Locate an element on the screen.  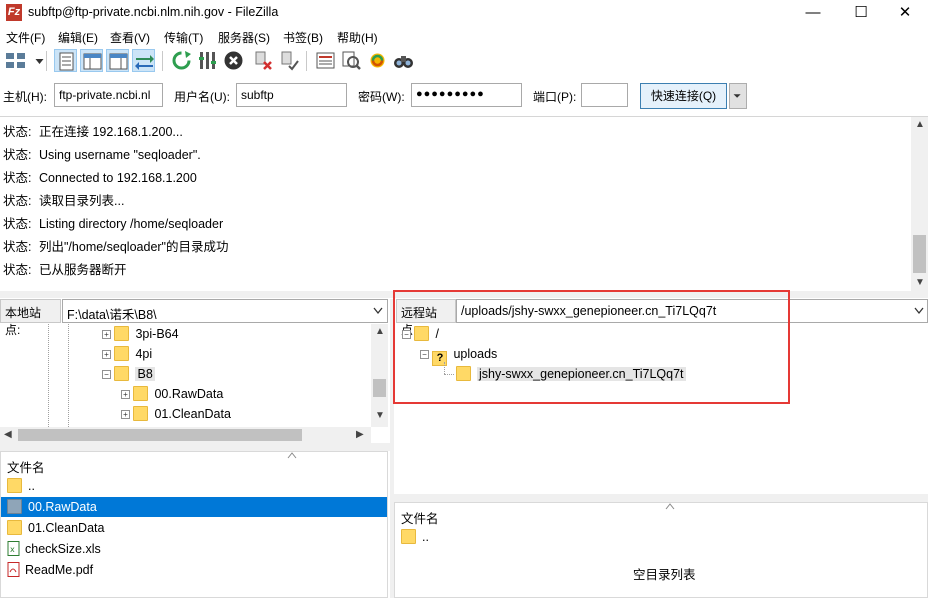
log-line: 状态: 列出"/home/seqloader"的目录成功 is located at coordinates (116, 247).